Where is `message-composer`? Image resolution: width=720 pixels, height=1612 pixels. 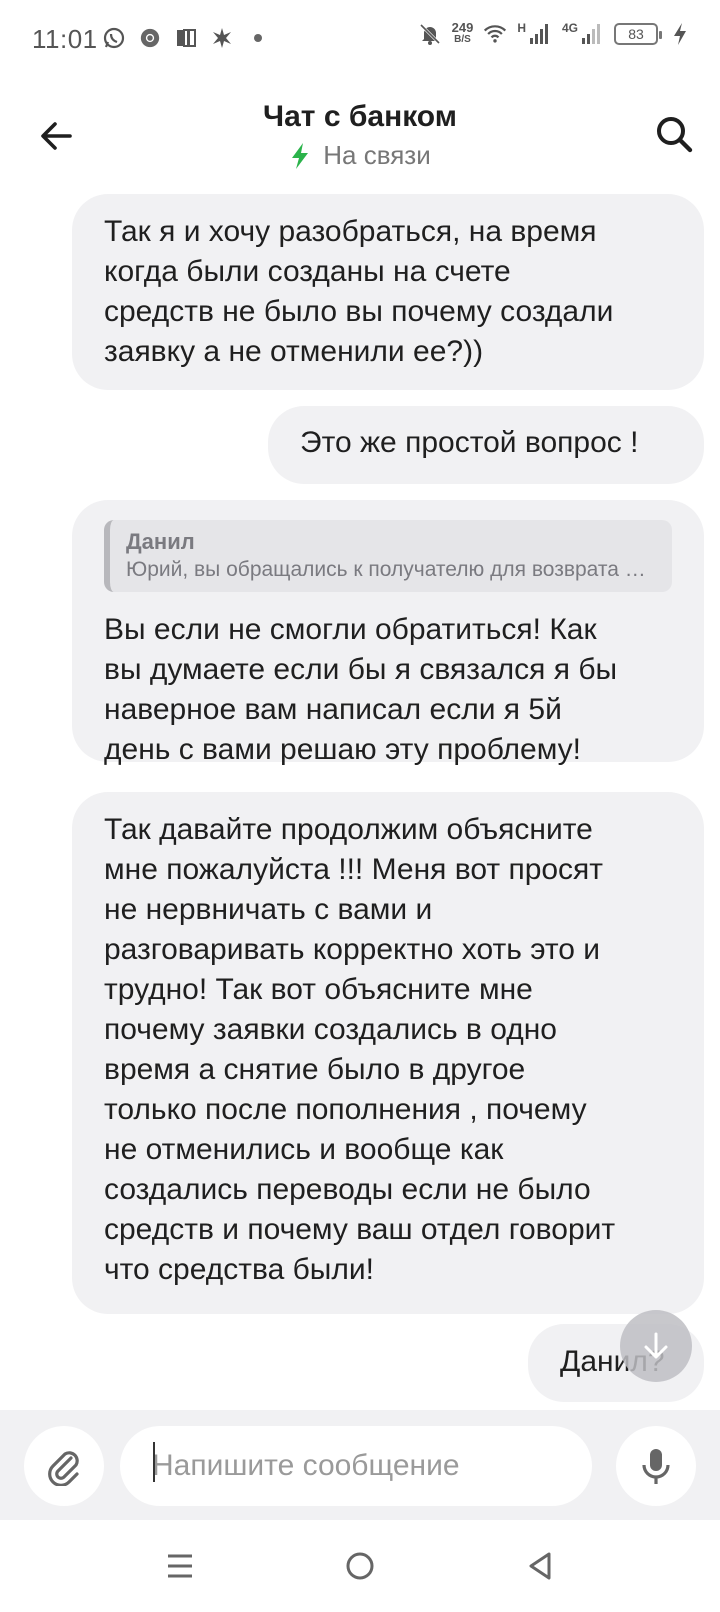
message-composer is located at coordinates (360, 1465).